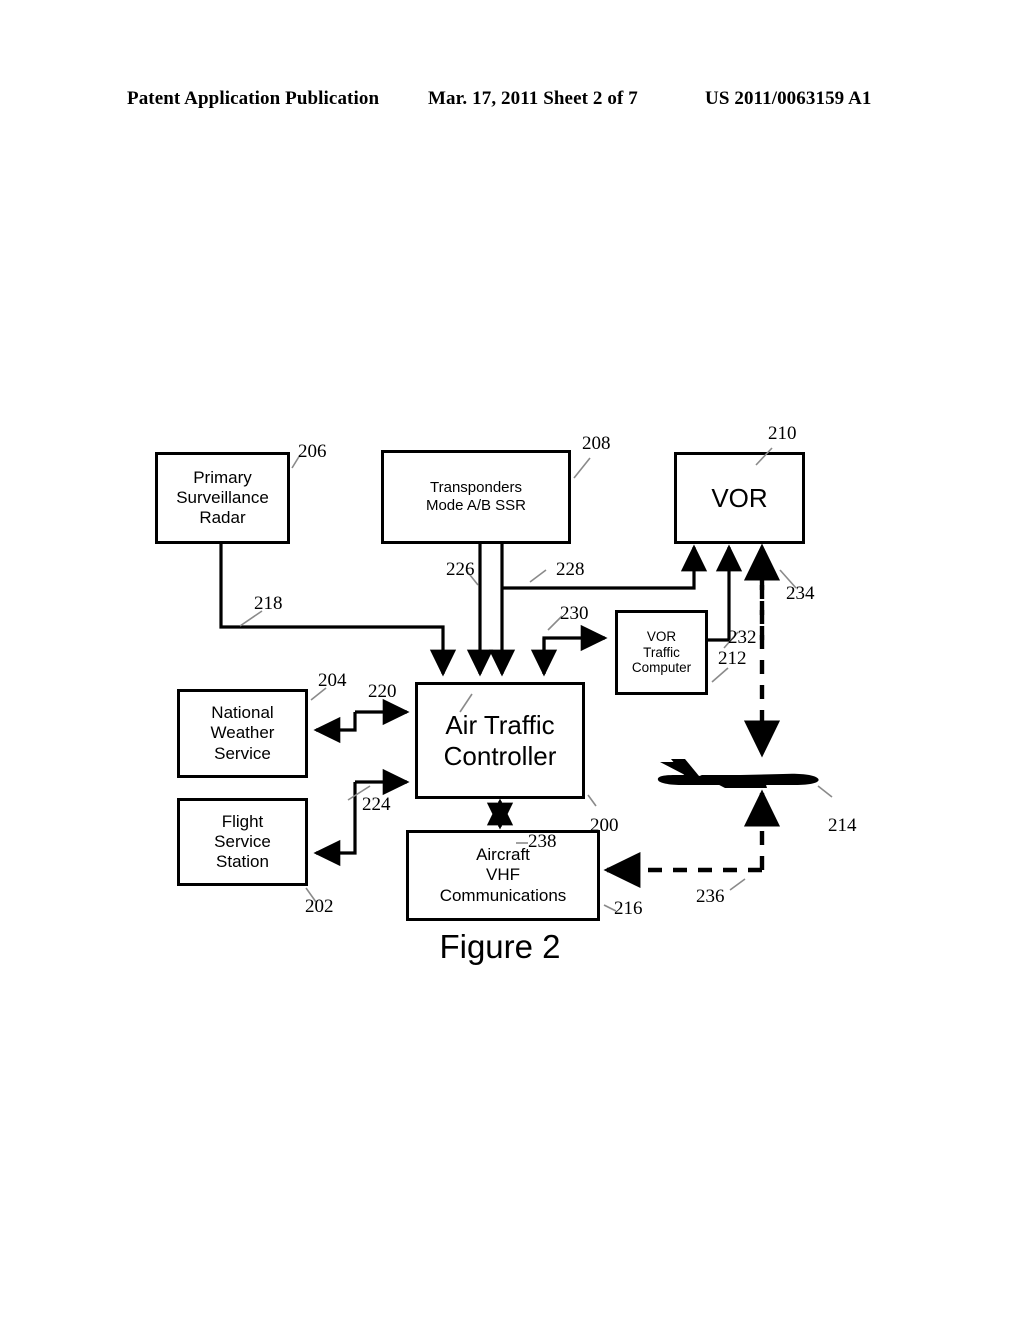  I want to click on node-vor-traffic-computer-label: VOR Traffic Computer, so click(661, 652).